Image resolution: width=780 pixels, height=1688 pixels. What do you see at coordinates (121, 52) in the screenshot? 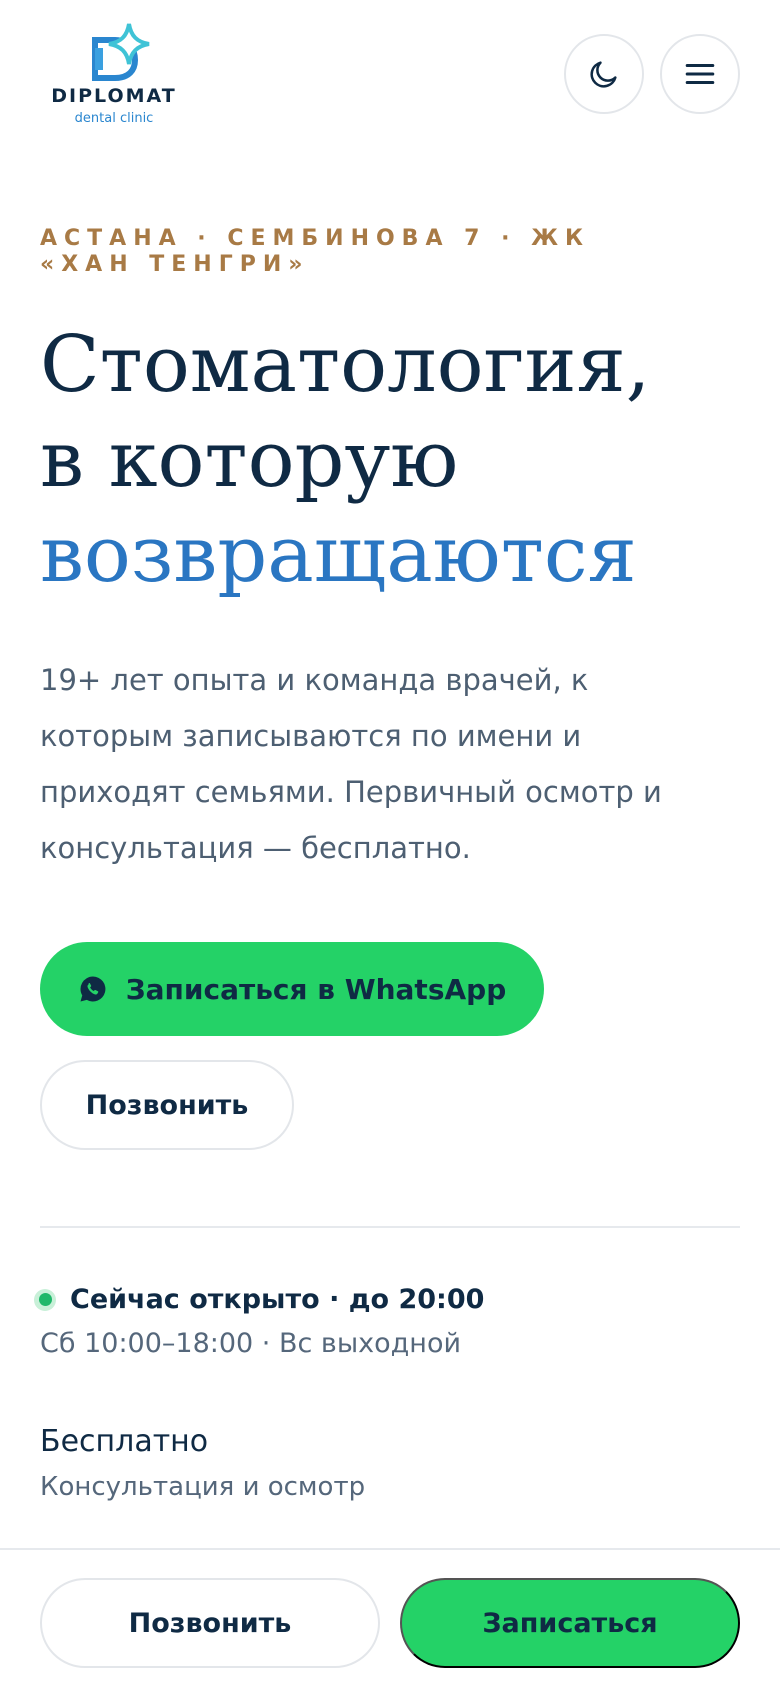
I see `logo-mark-icon` at bounding box center [121, 52].